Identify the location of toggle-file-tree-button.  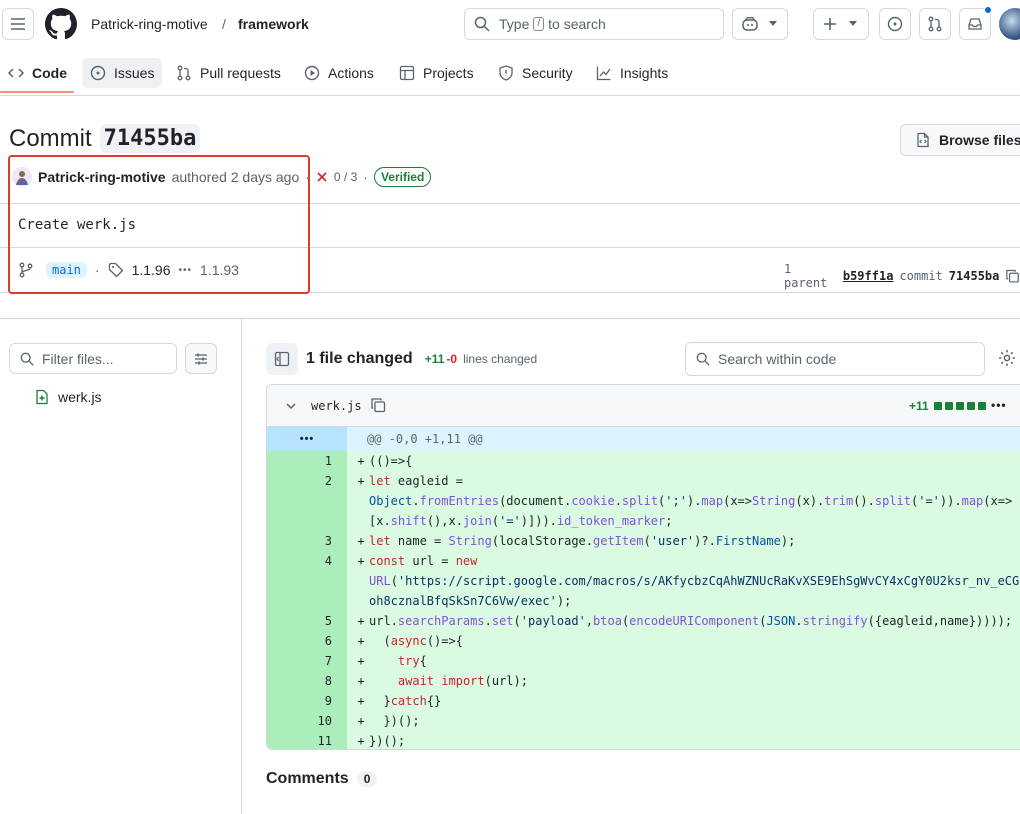
(282, 359).